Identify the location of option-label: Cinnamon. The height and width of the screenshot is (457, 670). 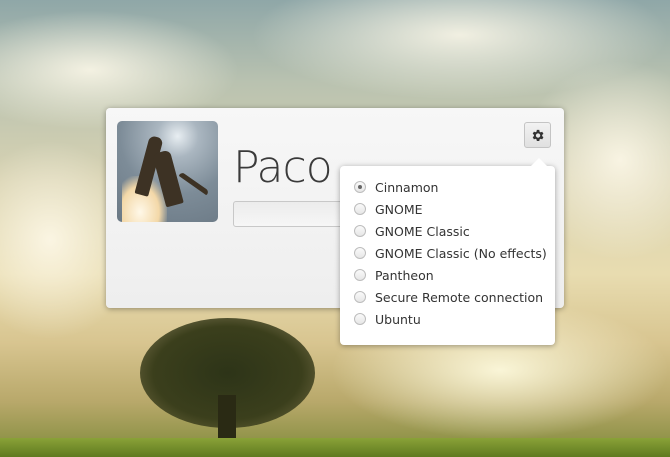
(407, 187).